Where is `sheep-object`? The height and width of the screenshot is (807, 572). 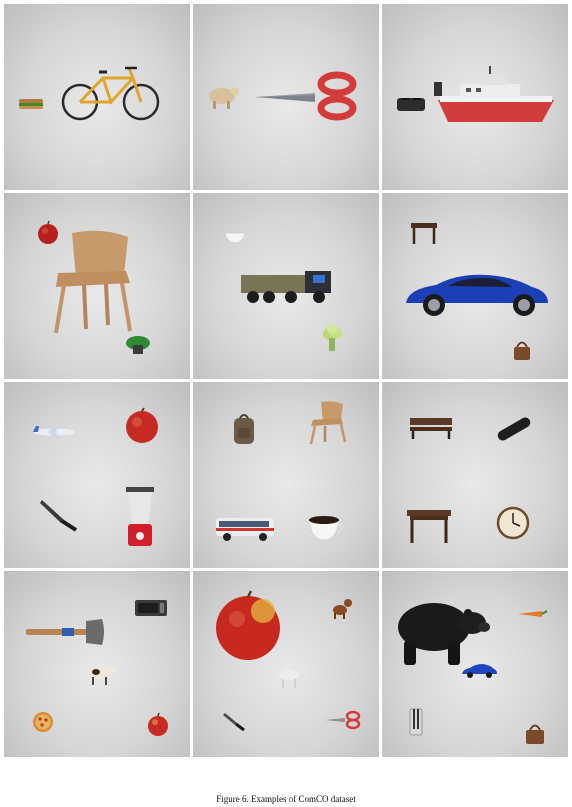
sheep-object is located at coordinates (222, 97).